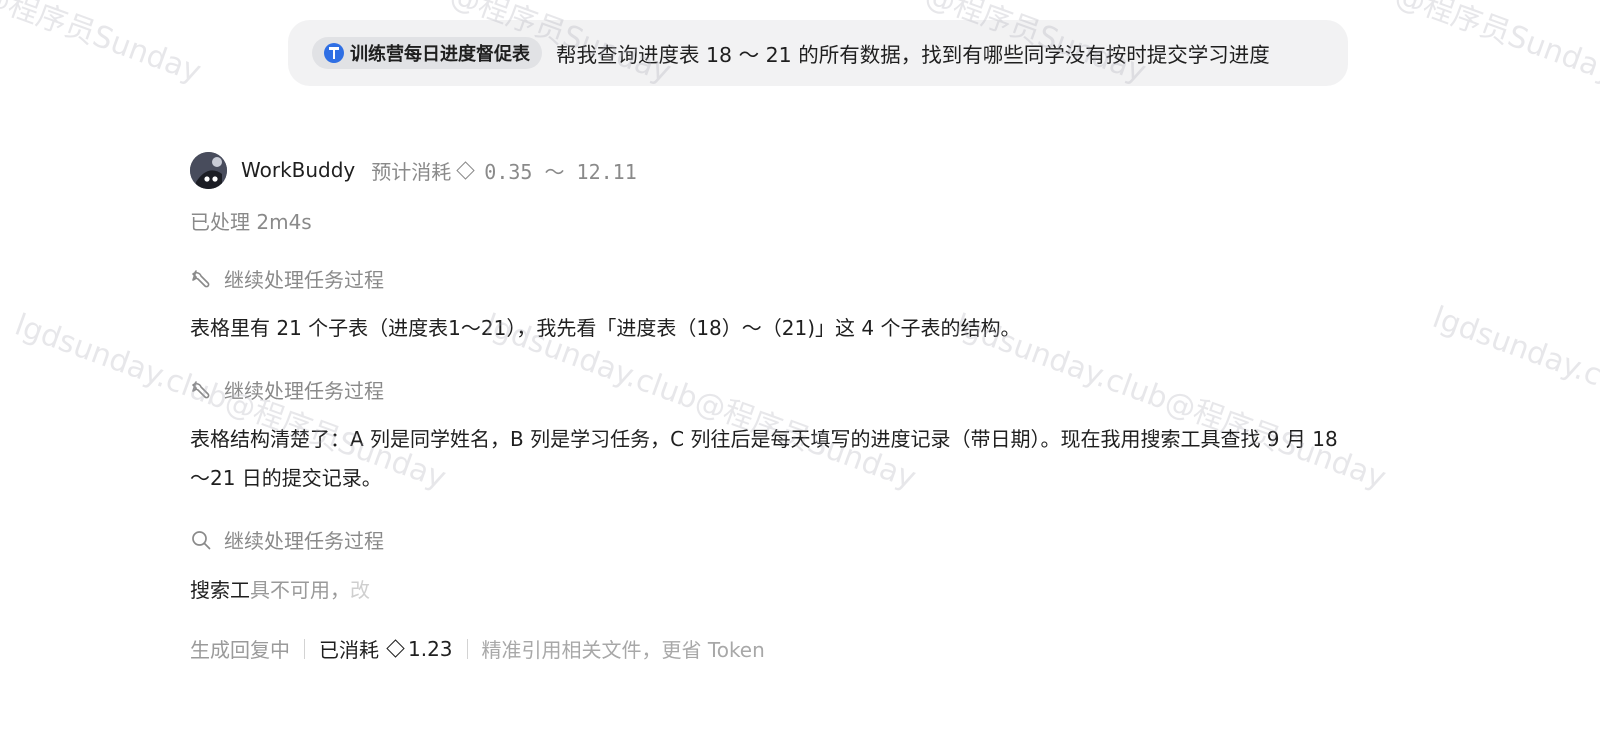 This screenshot has width=1600, height=731. Describe the element at coordinates (770, 590) in the screenshot. I see `streaming-text: 搜索工具不可用，改` at that location.